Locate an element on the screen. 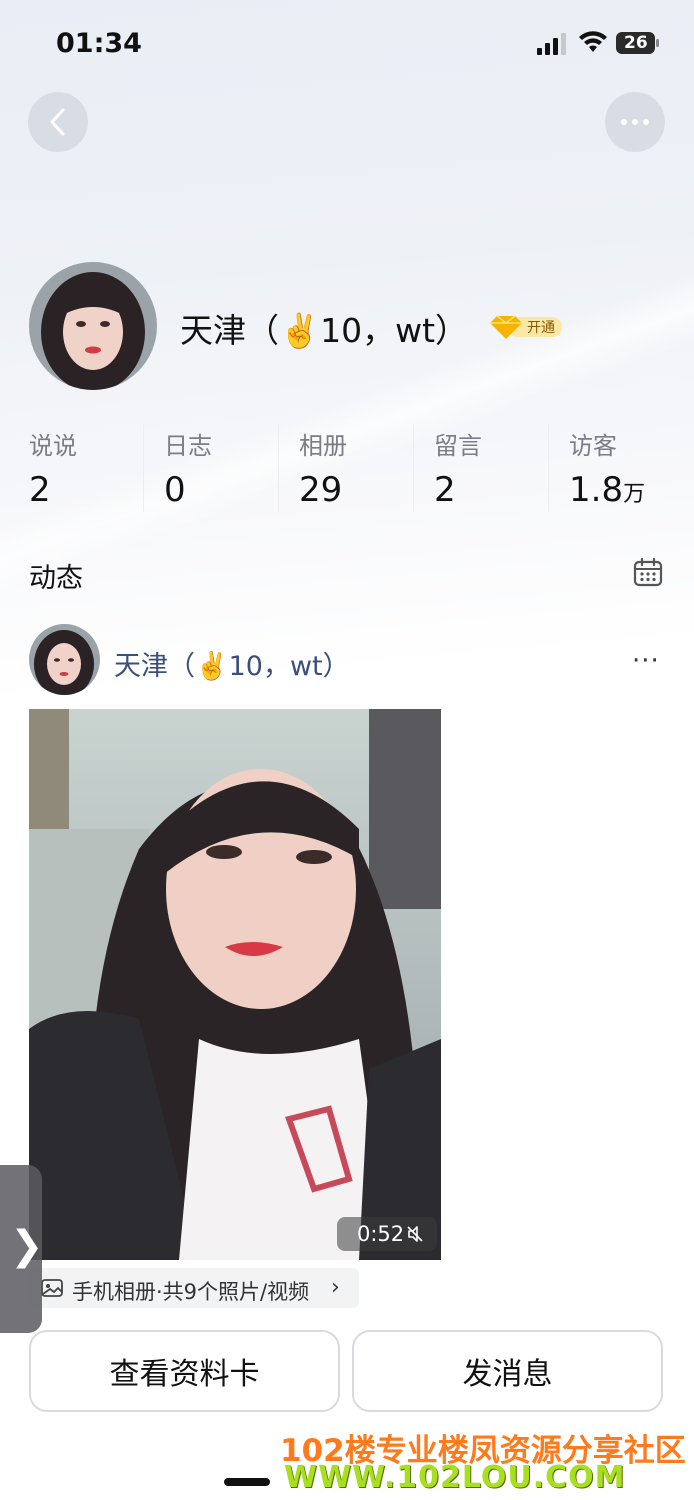  video-duration: 0:52 is located at coordinates (381, 1234).